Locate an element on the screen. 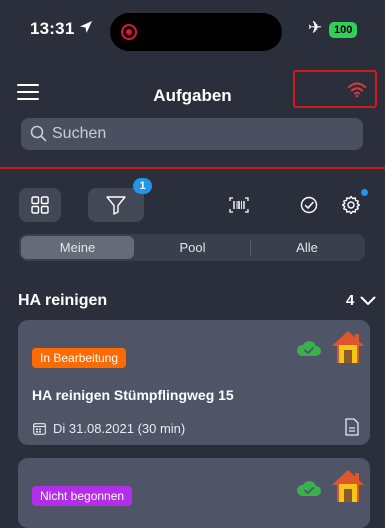  section-title: HA reinigen is located at coordinates (63, 300).